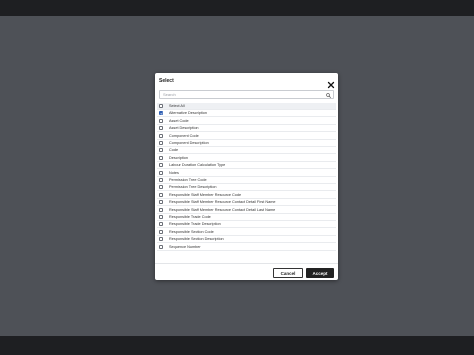 Image resolution: width=474 pixels, height=355 pixels. What do you see at coordinates (320, 273) in the screenshot?
I see `accept-button: Accept` at bounding box center [320, 273].